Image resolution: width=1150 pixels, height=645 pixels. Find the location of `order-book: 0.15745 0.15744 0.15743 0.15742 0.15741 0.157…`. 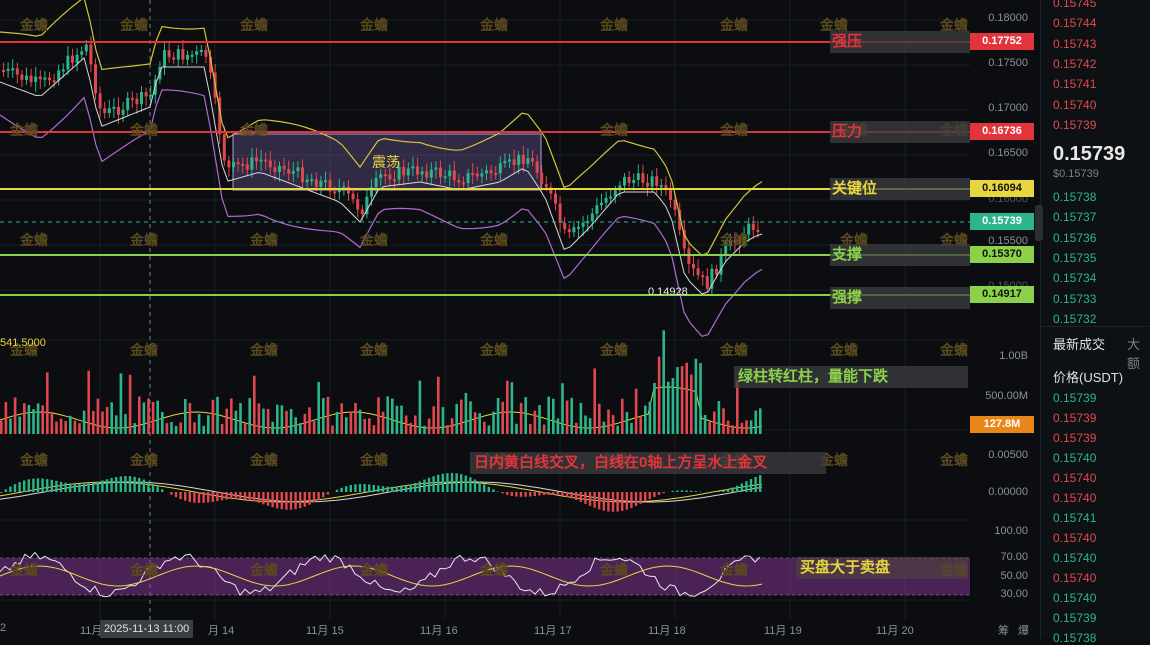

order-book: 0.15745 0.15744 0.15743 0.15742 0.15741 0.157… is located at coordinates (1095, 319).